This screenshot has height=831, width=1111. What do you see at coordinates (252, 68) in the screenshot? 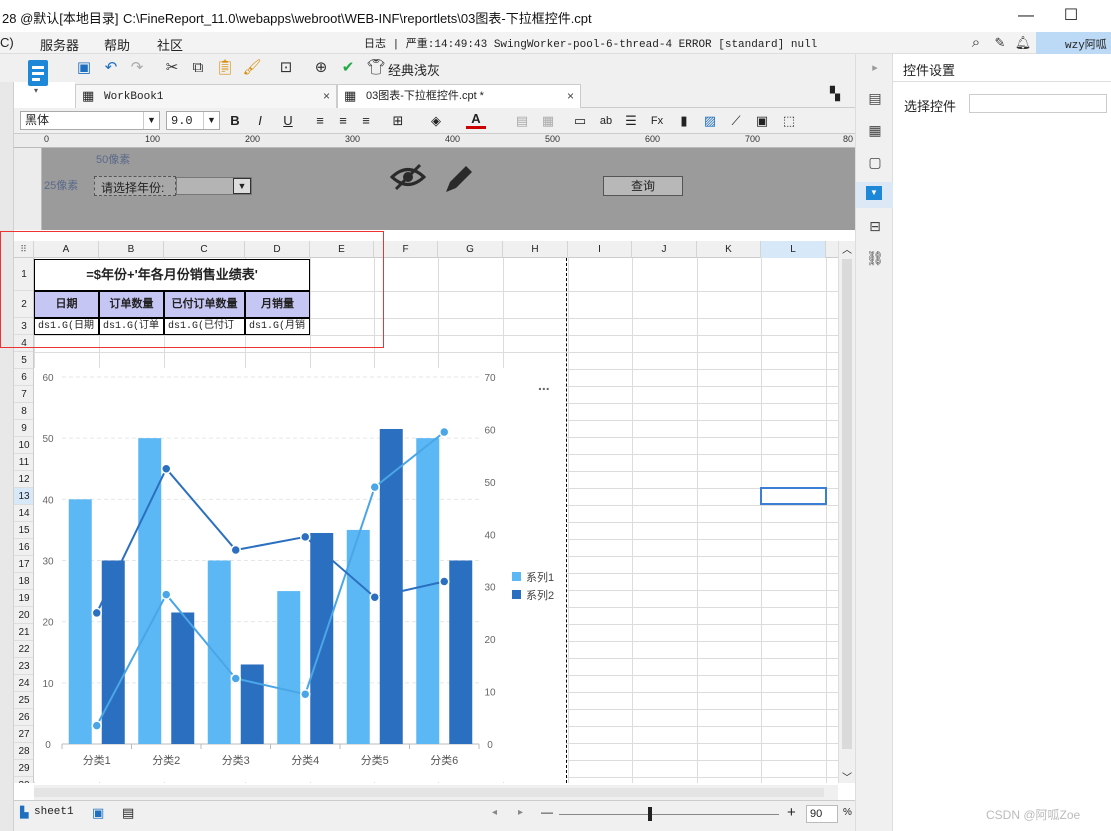
I see `format-painter-icon: 🖌︎` at bounding box center [252, 68].